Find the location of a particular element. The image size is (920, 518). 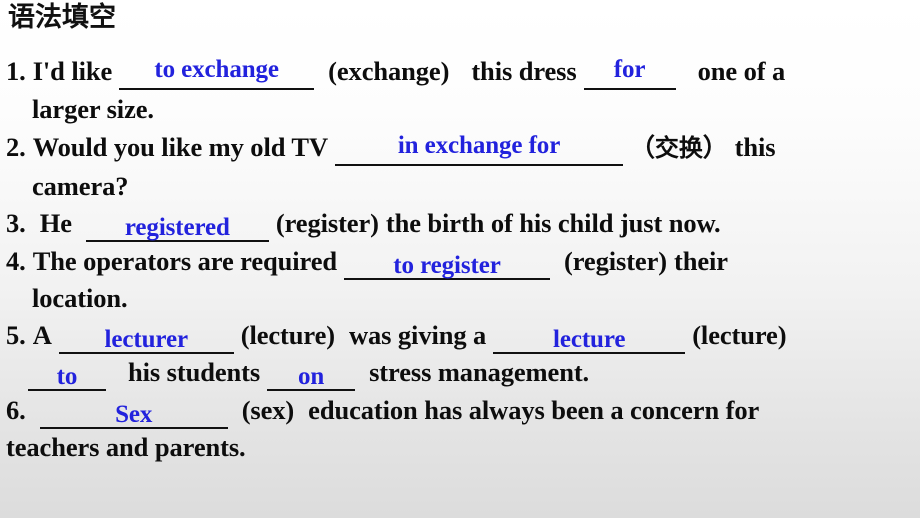

item-5-text-before: A is located at coordinates (42, 335).